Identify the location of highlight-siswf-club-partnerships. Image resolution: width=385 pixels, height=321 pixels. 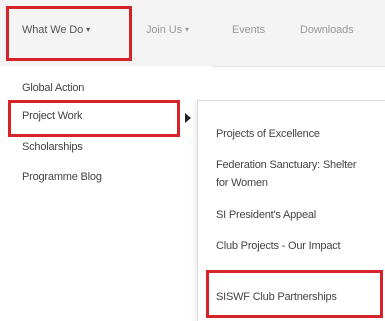
(294, 294).